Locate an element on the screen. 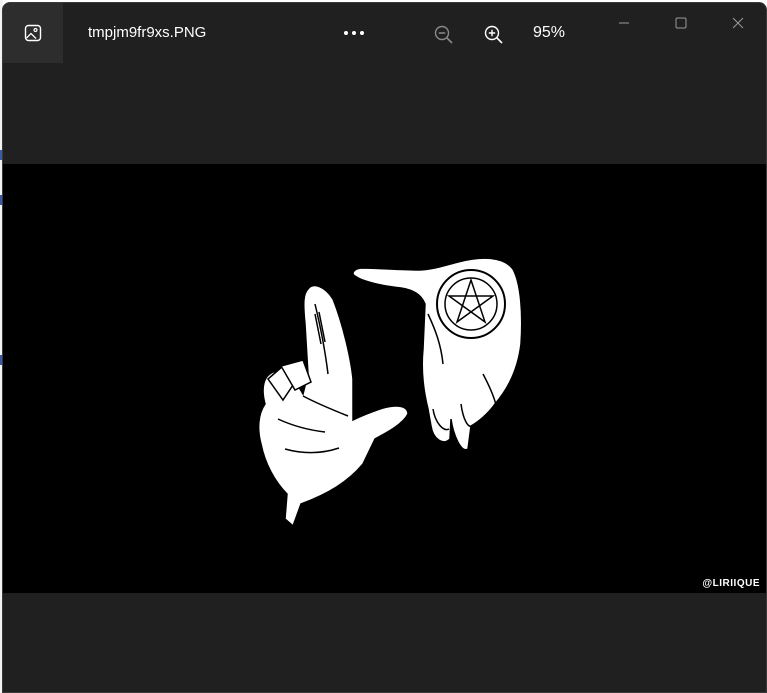 The image size is (767, 693). more-options-button is located at coordinates (354, 33).